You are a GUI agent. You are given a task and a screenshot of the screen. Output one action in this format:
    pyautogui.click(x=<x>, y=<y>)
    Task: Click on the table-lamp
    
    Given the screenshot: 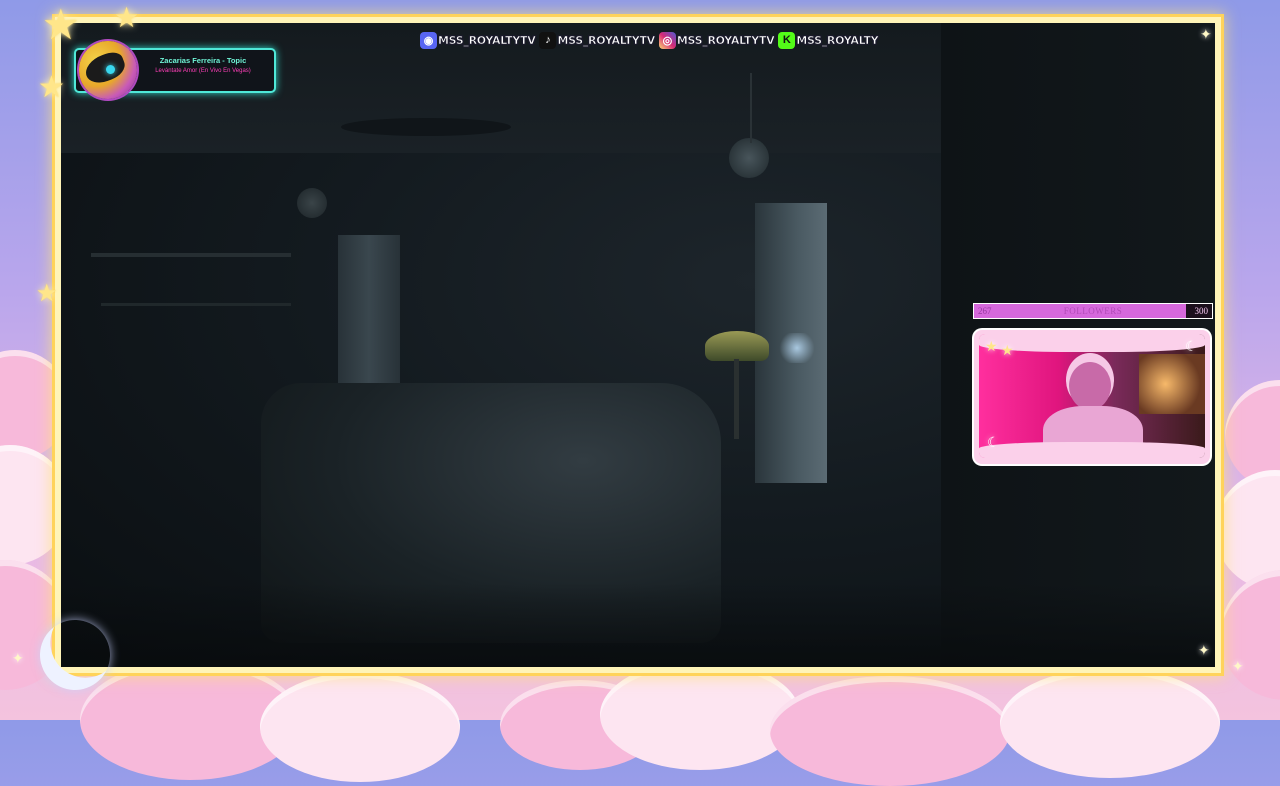 What is the action you would take?
    pyautogui.click(x=737, y=346)
    